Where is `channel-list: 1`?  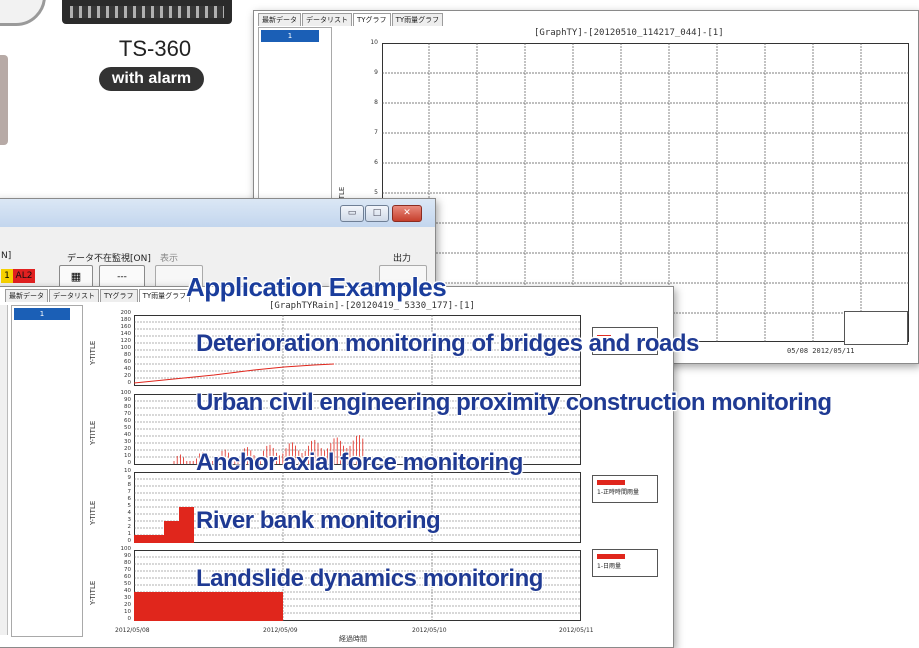
channel-list: 1 is located at coordinates (47, 471).